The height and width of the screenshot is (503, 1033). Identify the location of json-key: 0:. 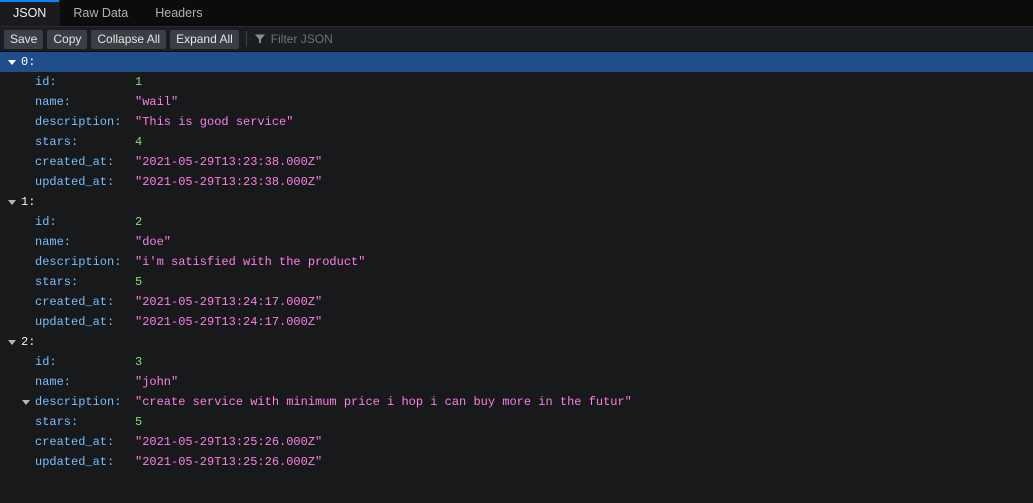
(28, 62).